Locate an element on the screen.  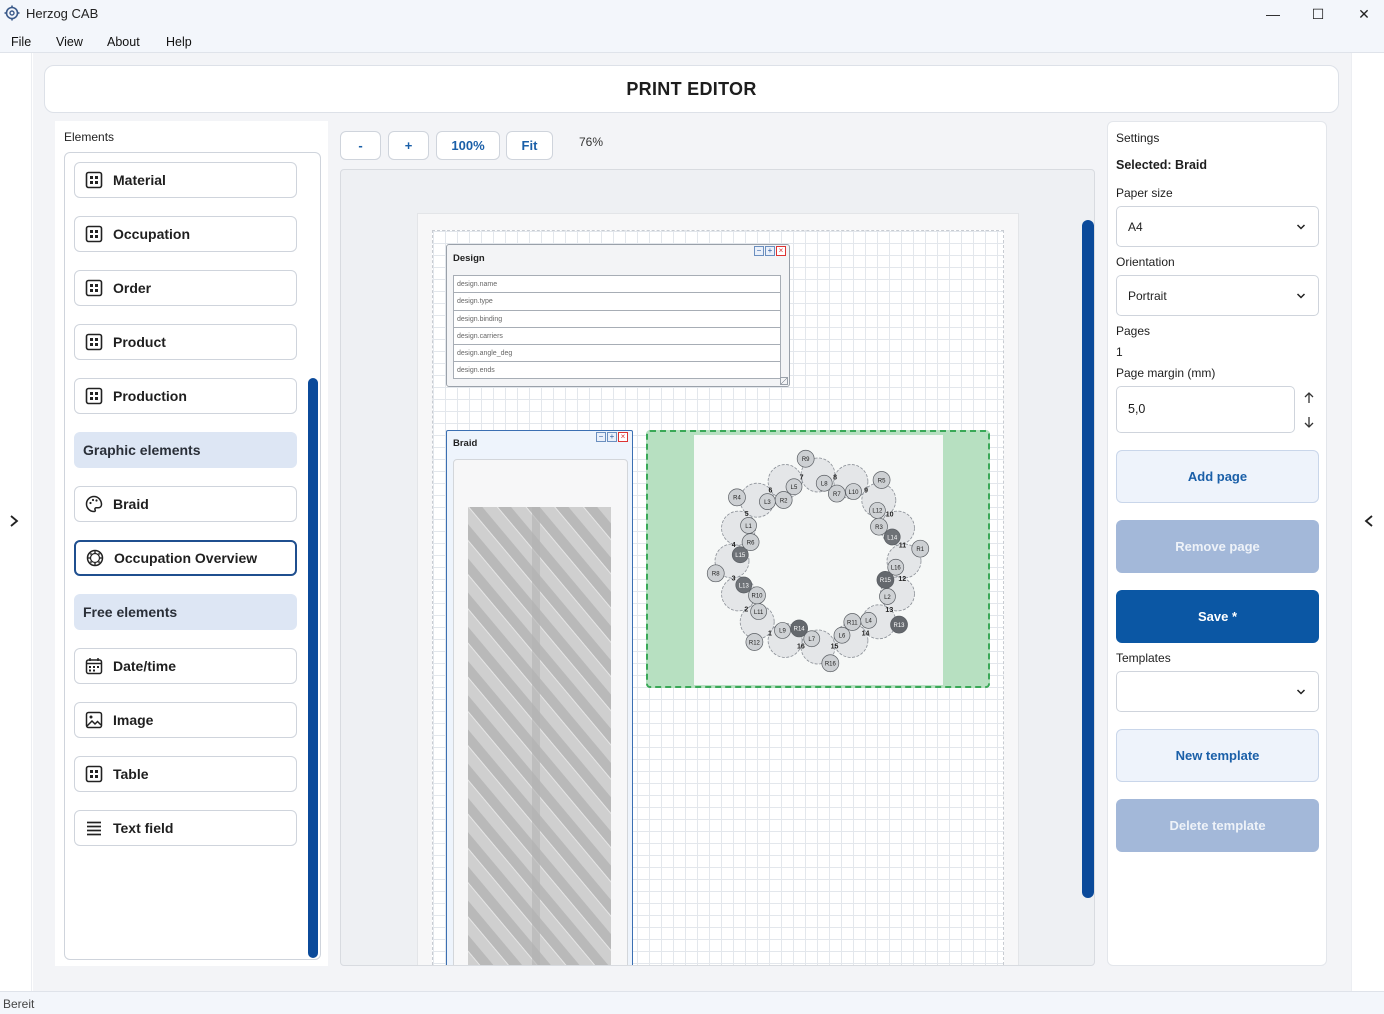
gear-number: 7 is located at coordinates (802, 478).